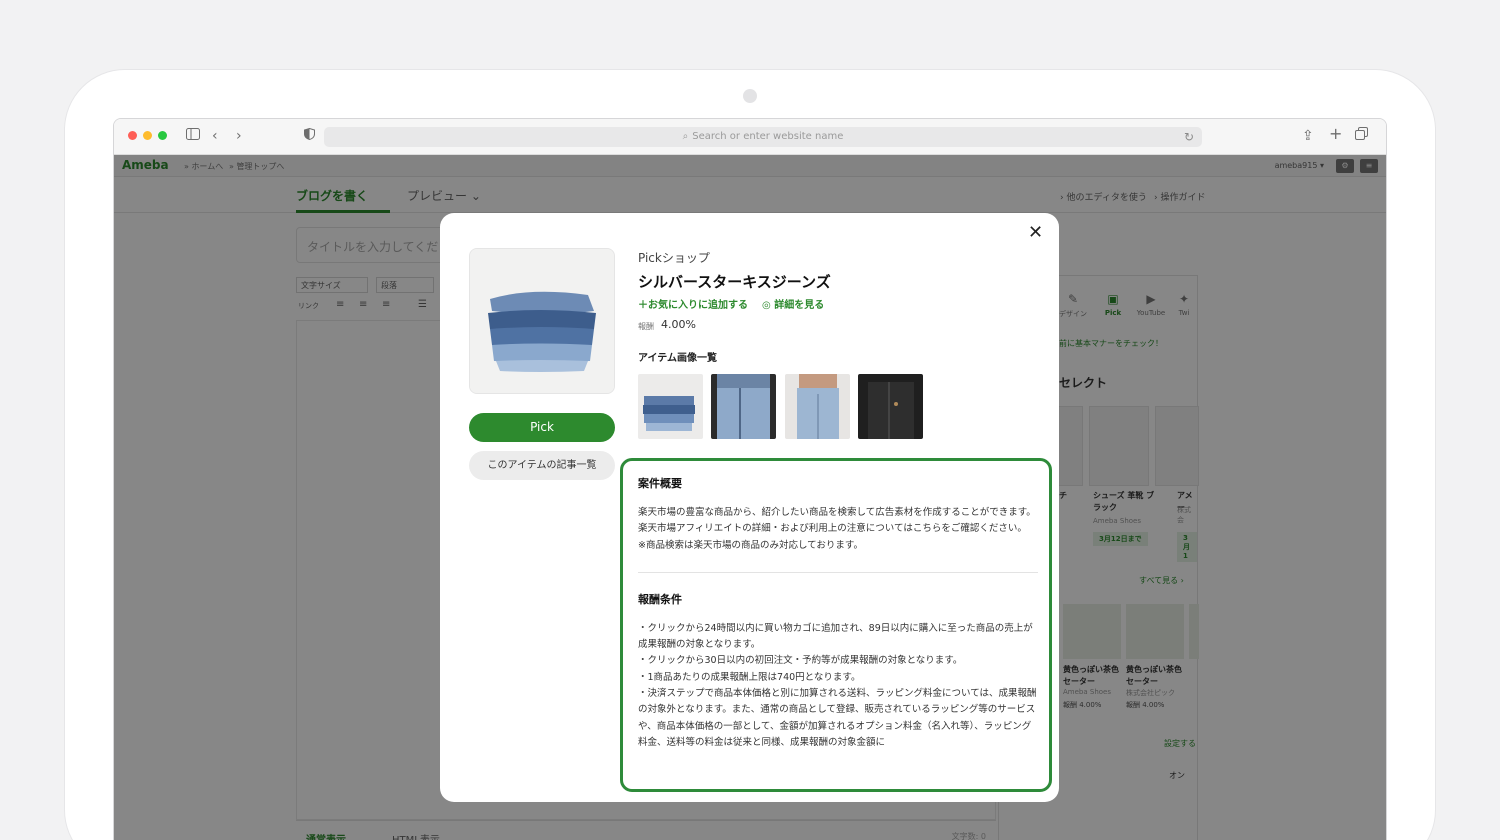 The image size is (1500, 840). What do you see at coordinates (162, 135) in the screenshot?
I see `maximize-window-button` at bounding box center [162, 135].